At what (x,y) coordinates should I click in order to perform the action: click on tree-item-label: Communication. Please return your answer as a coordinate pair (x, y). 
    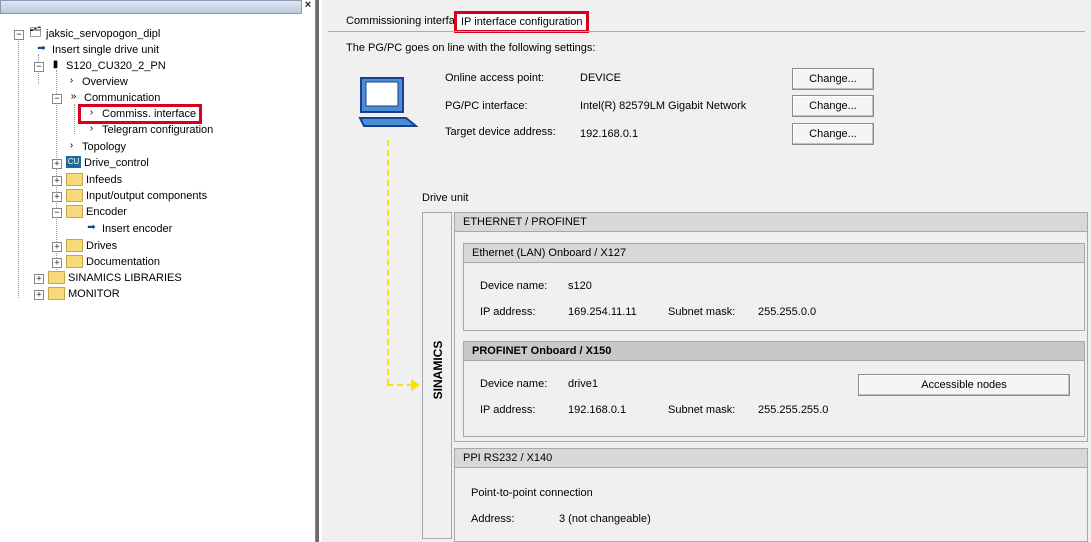
    Looking at the image, I should click on (122, 98).